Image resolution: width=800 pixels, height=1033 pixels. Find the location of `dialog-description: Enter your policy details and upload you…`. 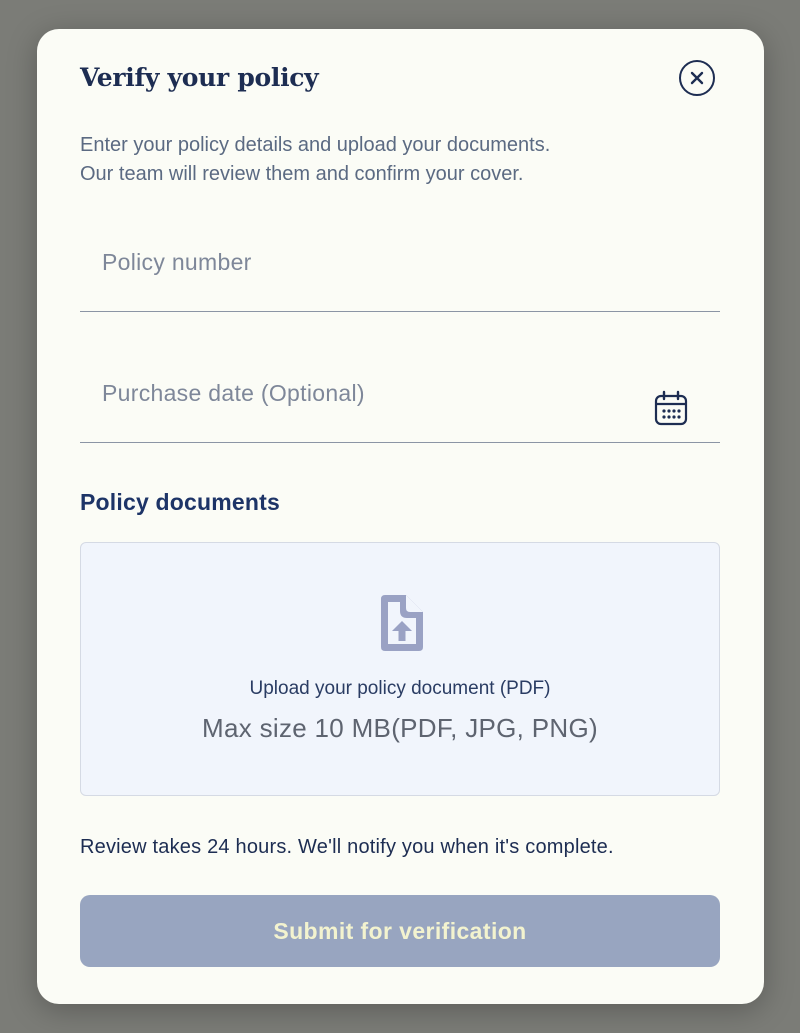

dialog-description: Enter your policy details and upload you… is located at coordinates (380, 160).